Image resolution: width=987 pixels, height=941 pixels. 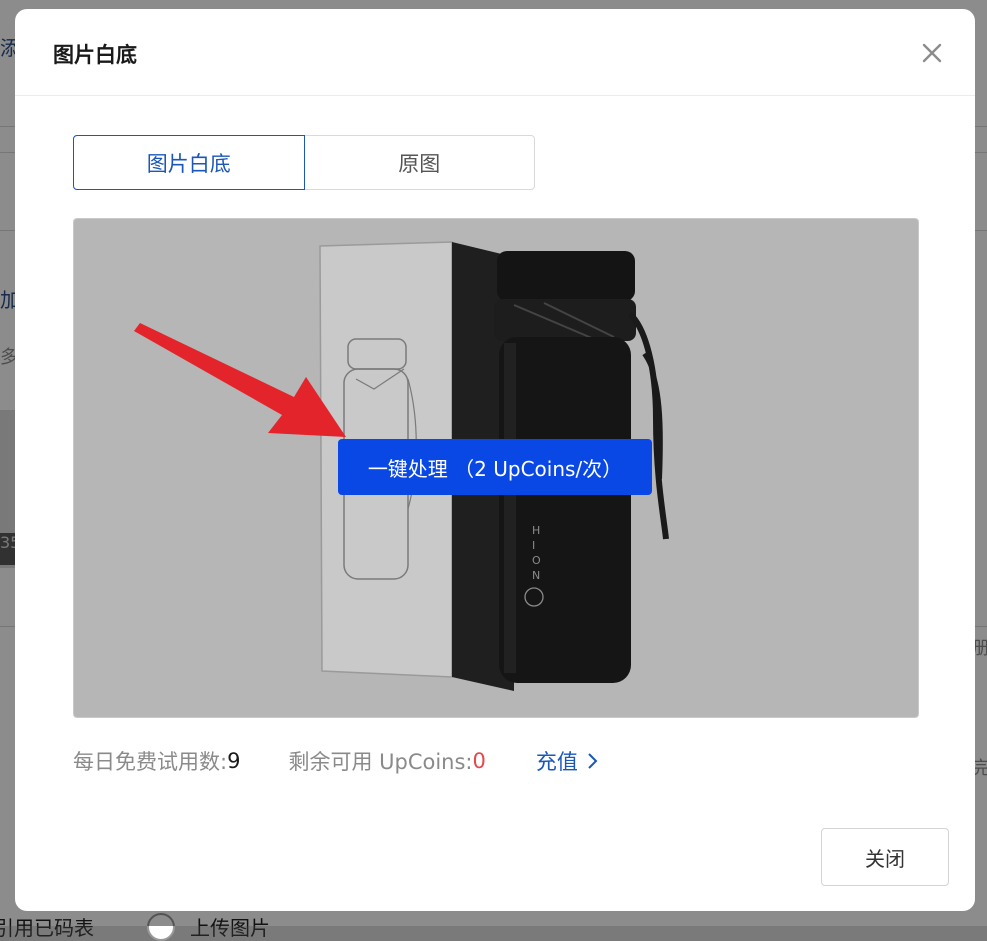 What do you see at coordinates (95, 55) in the screenshot?
I see `modal-title: 图片白底` at bounding box center [95, 55].